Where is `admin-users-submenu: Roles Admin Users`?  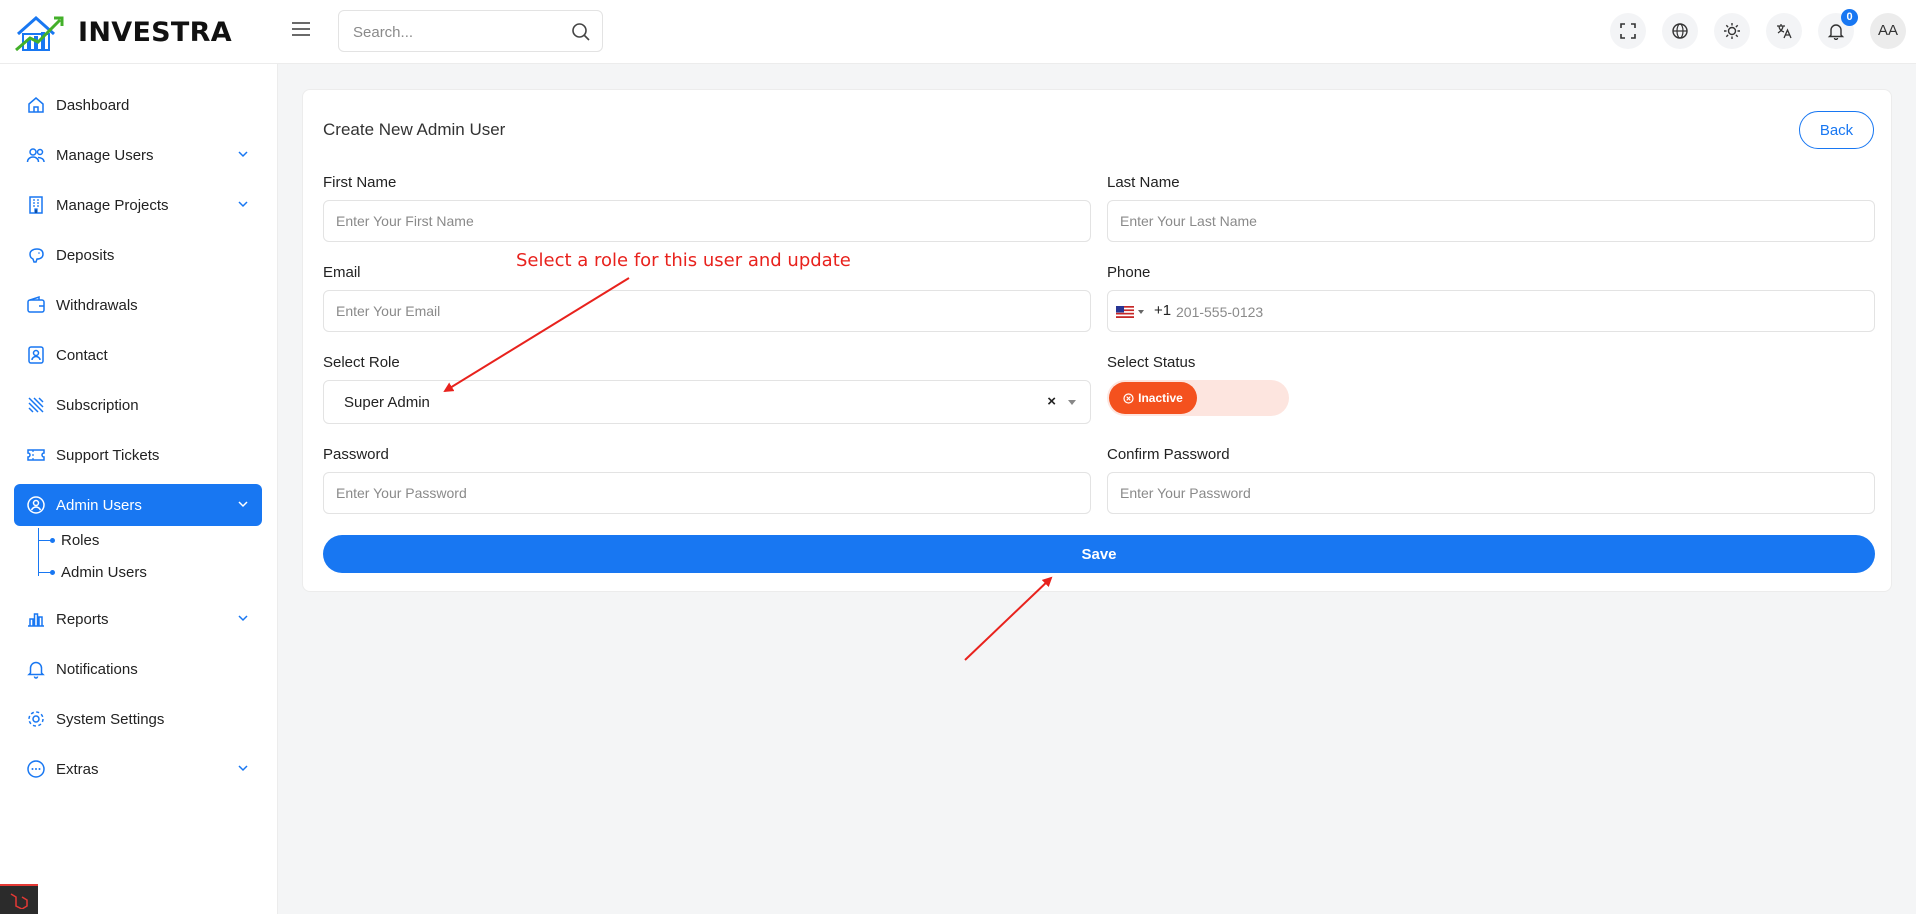
admin-users-submenu: Roles Admin Users is located at coordinates (138, 560).